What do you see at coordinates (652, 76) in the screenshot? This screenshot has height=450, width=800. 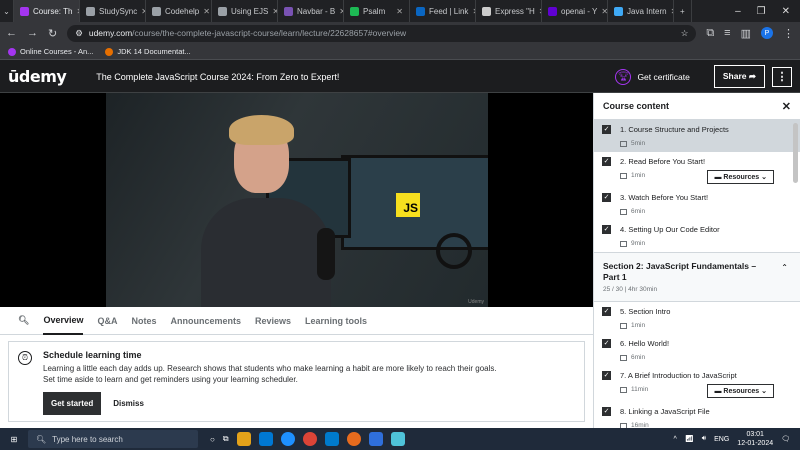 I see `get-certificate-button: 🏆︎ Get certificate` at bounding box center [652, 76].